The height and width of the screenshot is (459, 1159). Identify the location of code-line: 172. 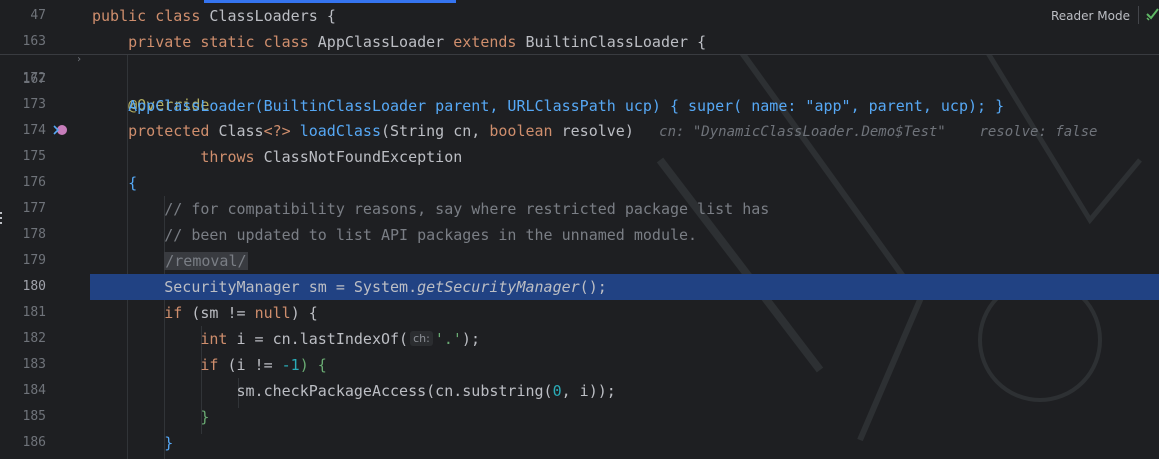
(579, 79).